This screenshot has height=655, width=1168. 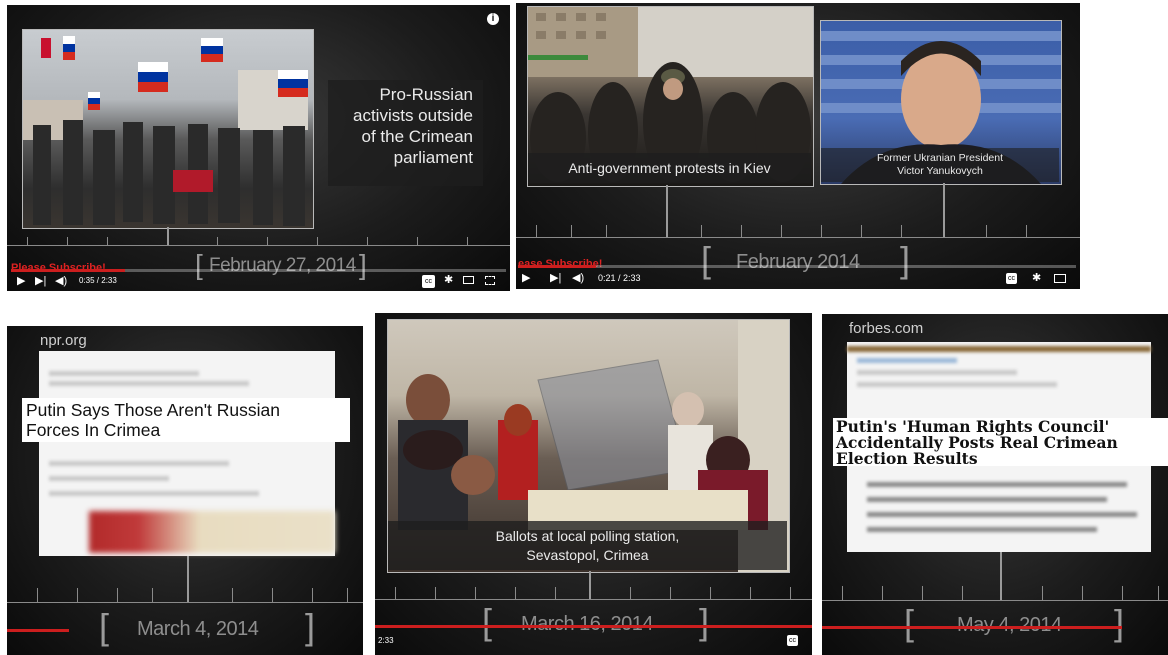 I want to click on time-display: 2:33, so click(x=386, y=640).